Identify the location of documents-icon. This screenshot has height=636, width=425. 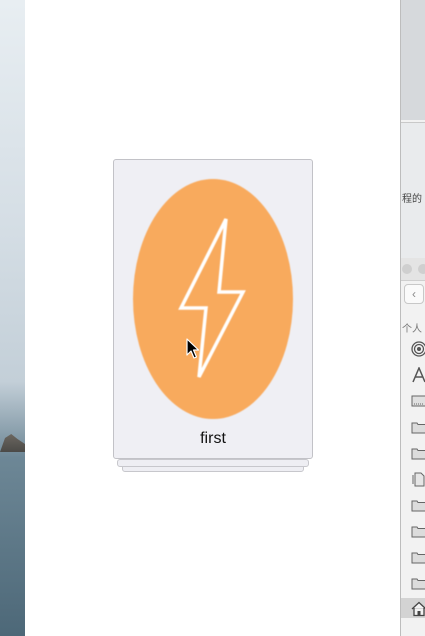
(418, 479).